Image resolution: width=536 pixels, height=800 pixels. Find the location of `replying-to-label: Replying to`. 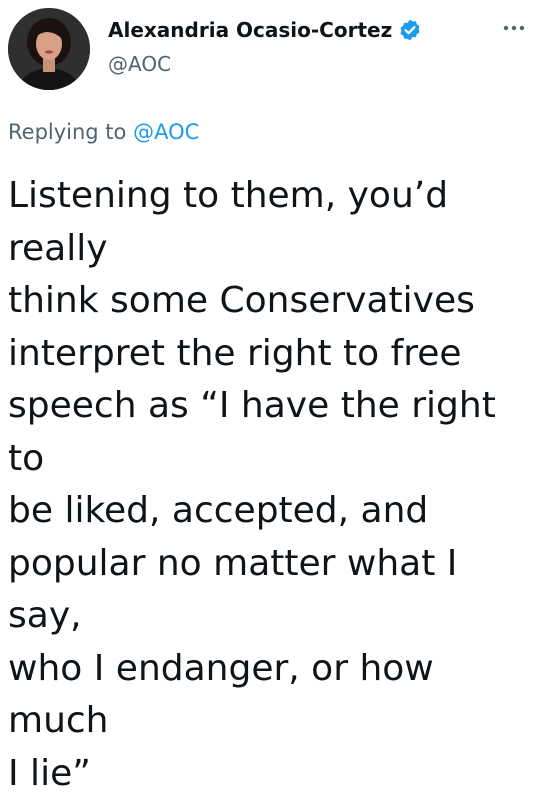

replying-to-label: Replying to is located at coordinates (71, 132).